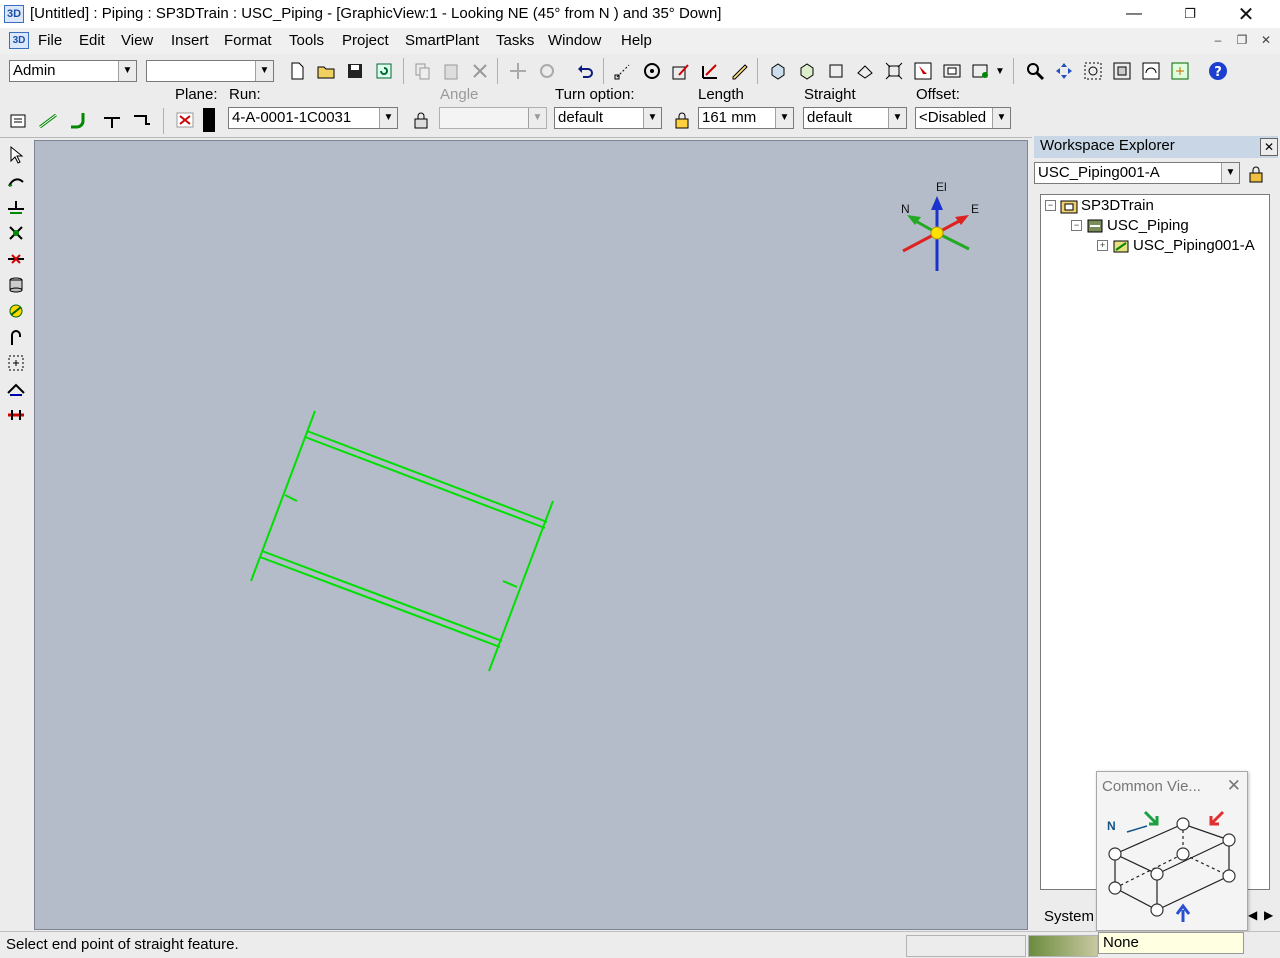 This screenshot has width=1280, height=958. Describe the element at coordinates (16, 259) in the screenshot. I see `insert-split-button` at that location.